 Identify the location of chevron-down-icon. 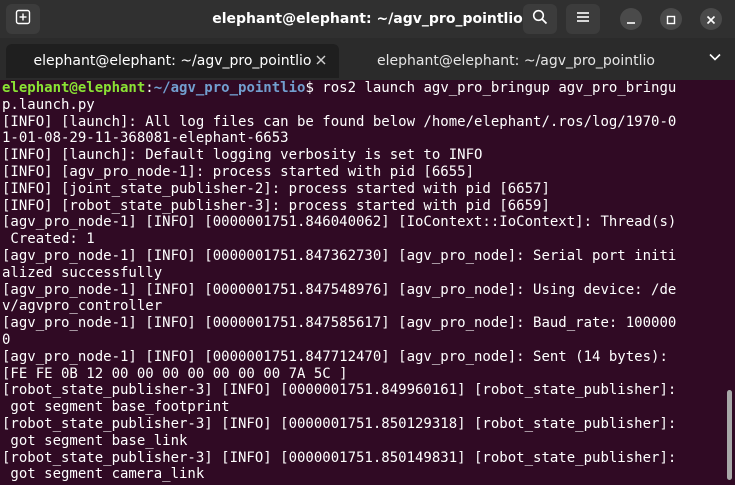
(715, 58).